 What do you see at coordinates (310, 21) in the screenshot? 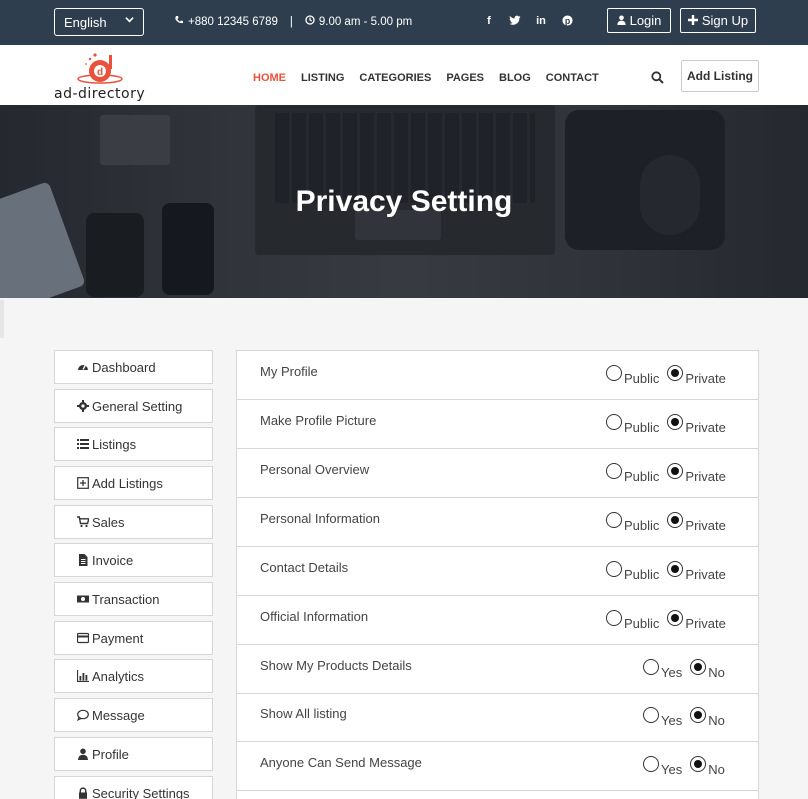
I see `clock-icon` at bounding box center [310, 21].